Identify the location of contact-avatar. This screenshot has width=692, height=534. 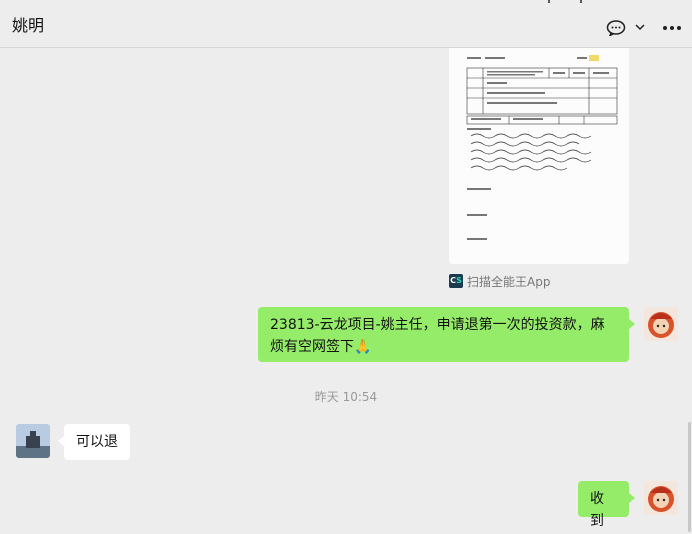
(33, 441).